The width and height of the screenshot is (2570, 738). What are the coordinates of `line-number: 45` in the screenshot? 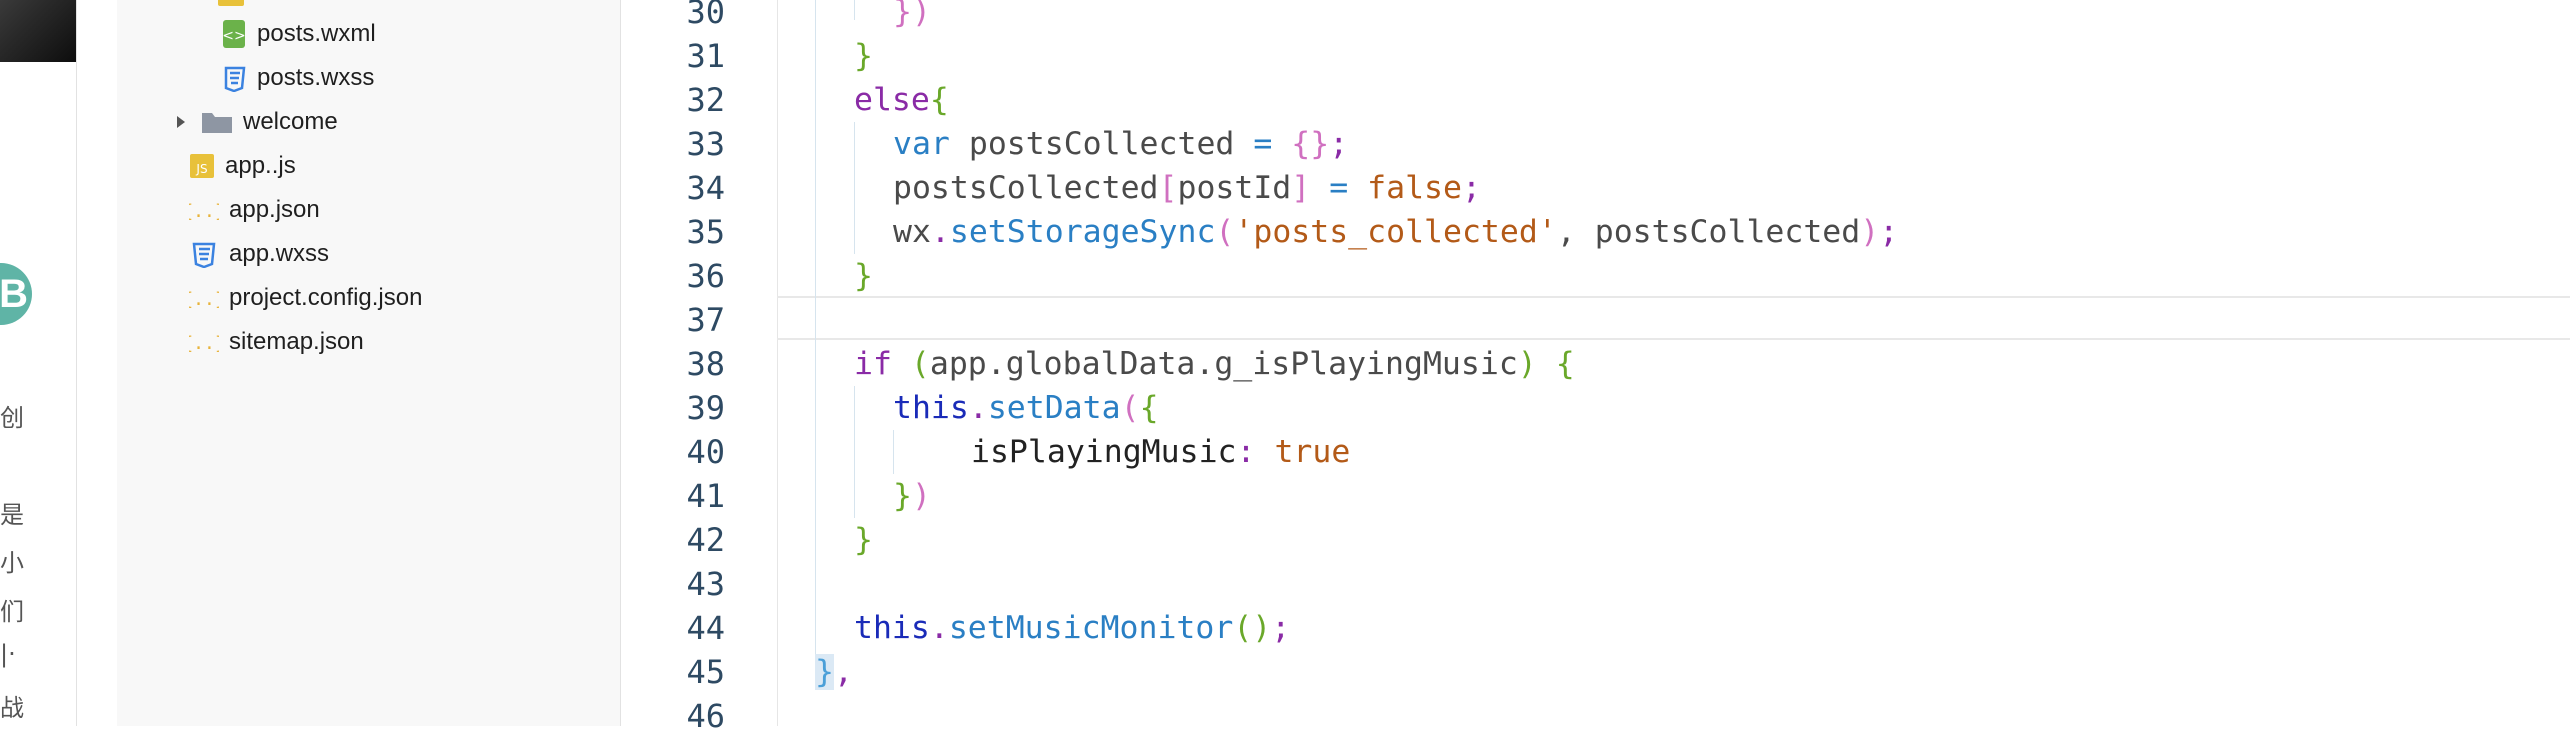 It's located at (705, 672).